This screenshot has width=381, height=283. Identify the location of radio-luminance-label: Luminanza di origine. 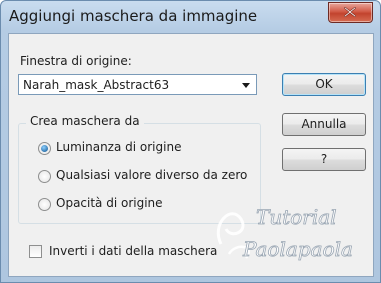
(118, 147).